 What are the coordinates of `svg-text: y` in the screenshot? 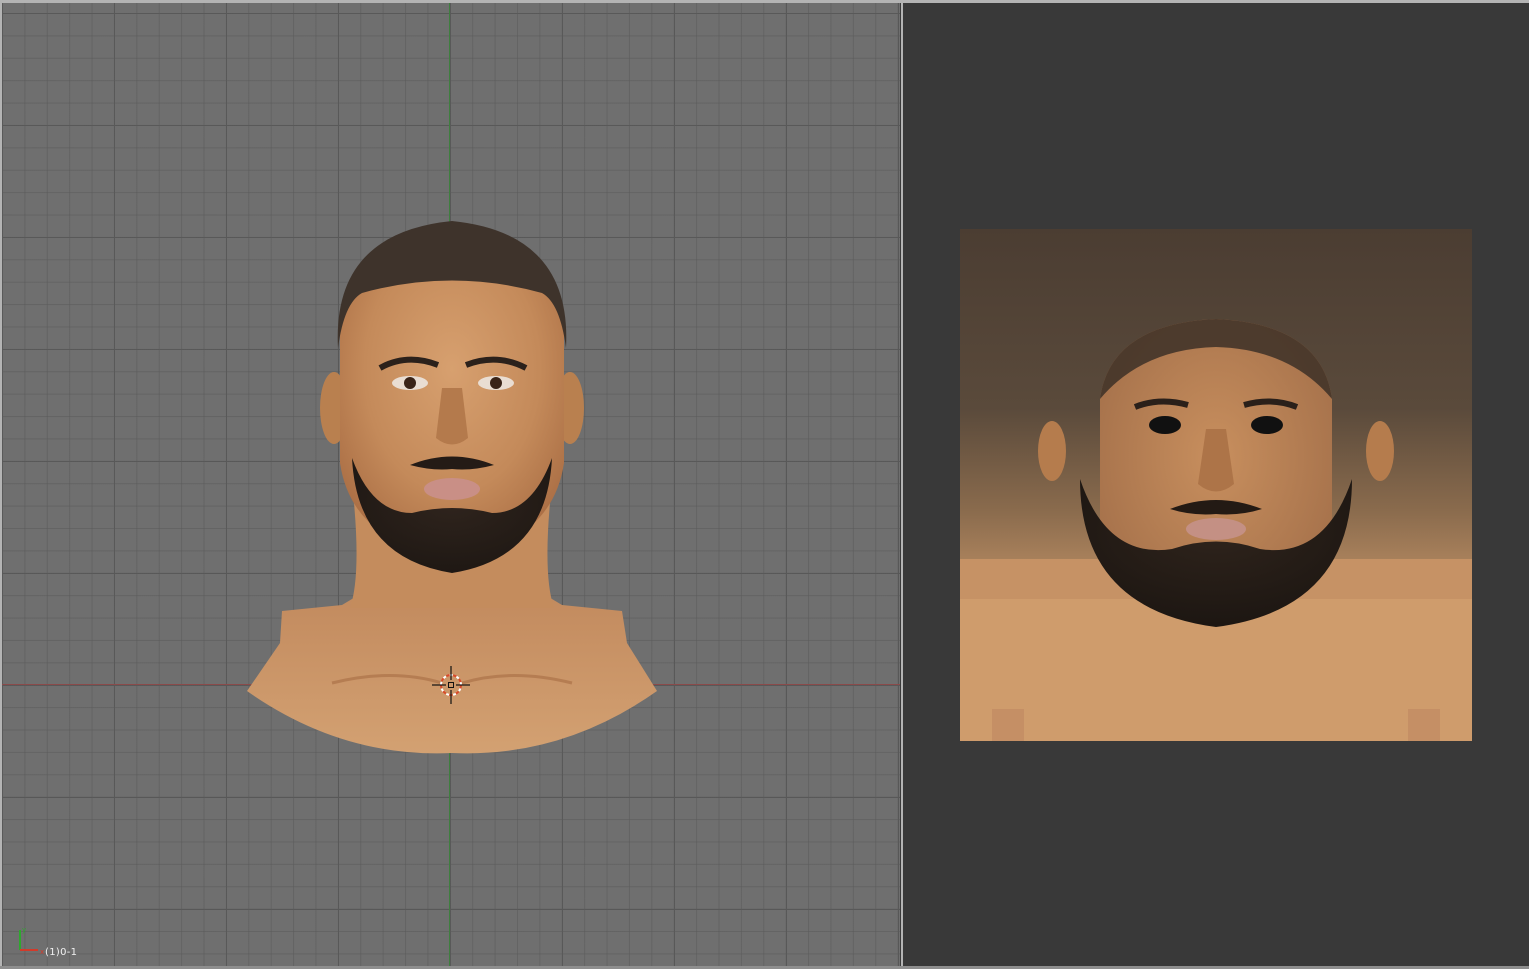 It's located at (24, 930).